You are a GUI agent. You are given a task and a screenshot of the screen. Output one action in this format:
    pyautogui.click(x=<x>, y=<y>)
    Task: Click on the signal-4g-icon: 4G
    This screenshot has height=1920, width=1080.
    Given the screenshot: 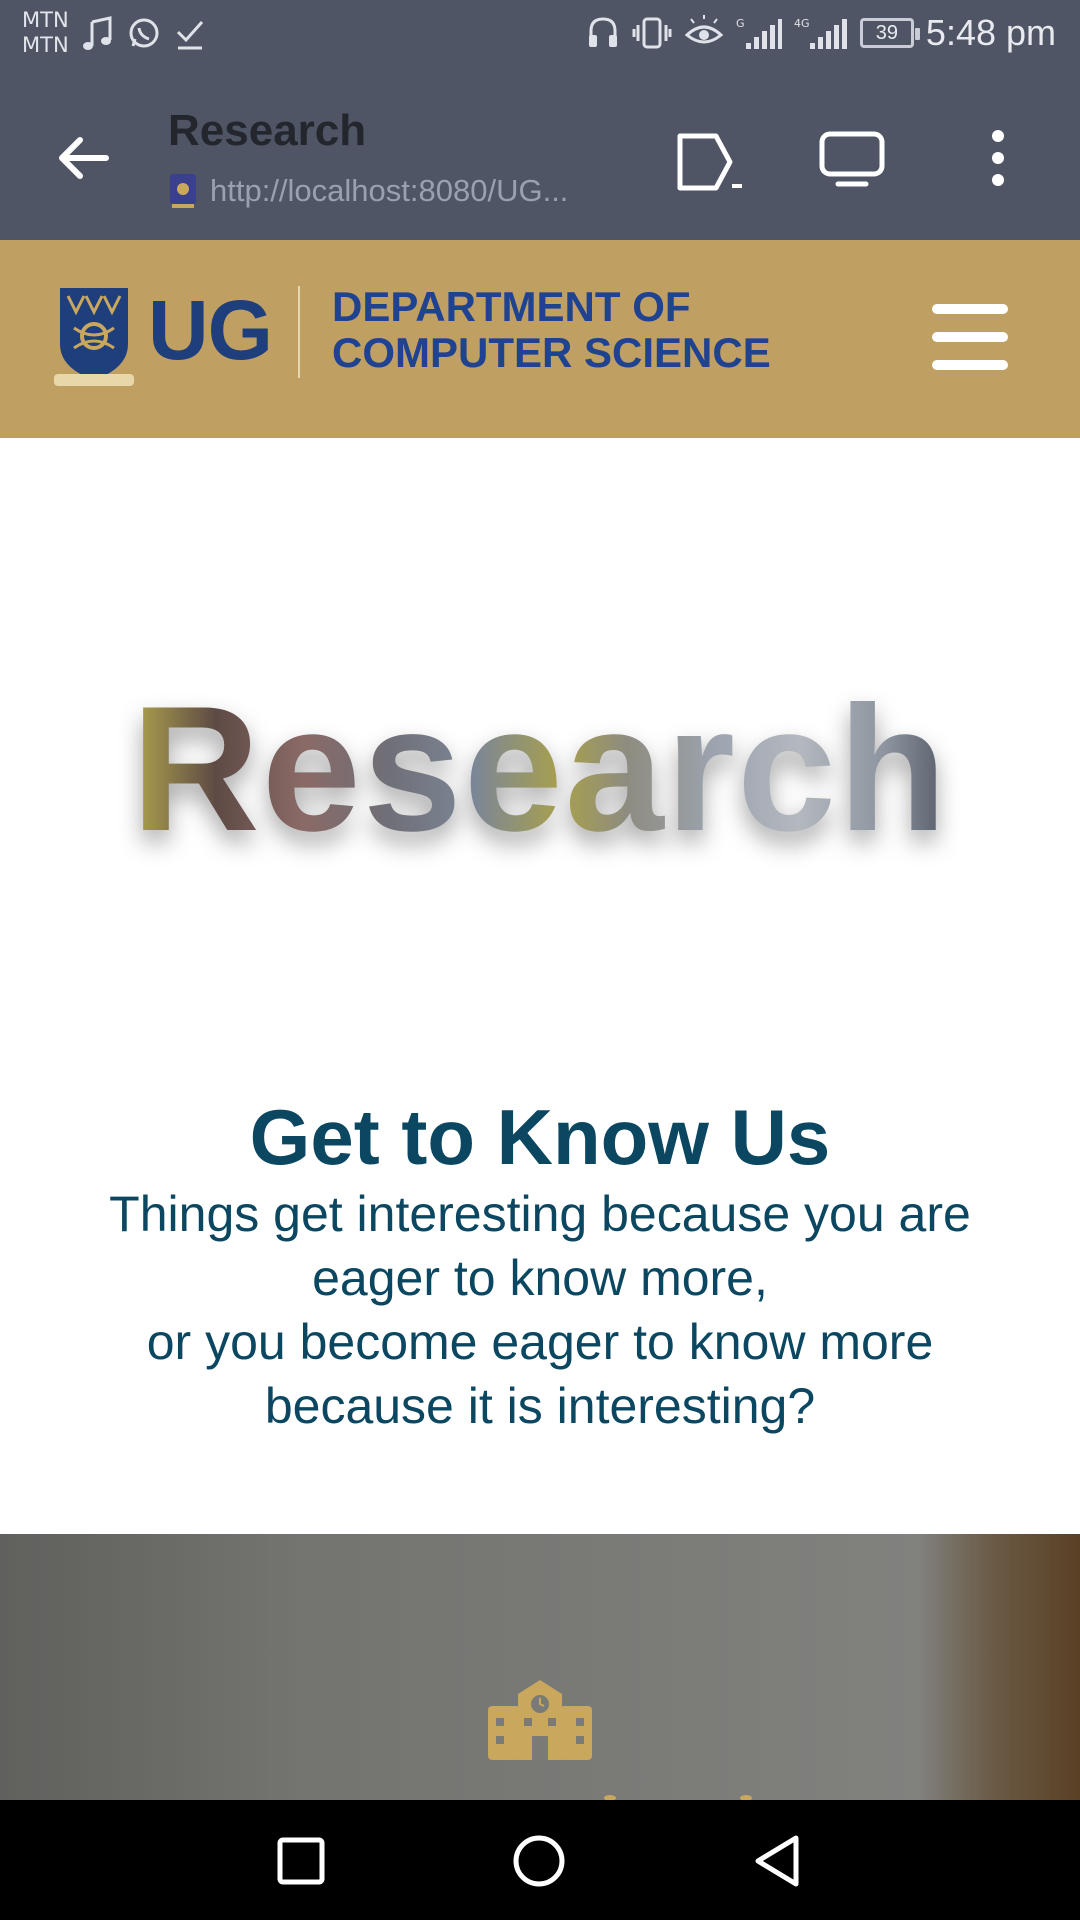 What is the action you would take?
    pyautogui.click(x=820, y=33)
    